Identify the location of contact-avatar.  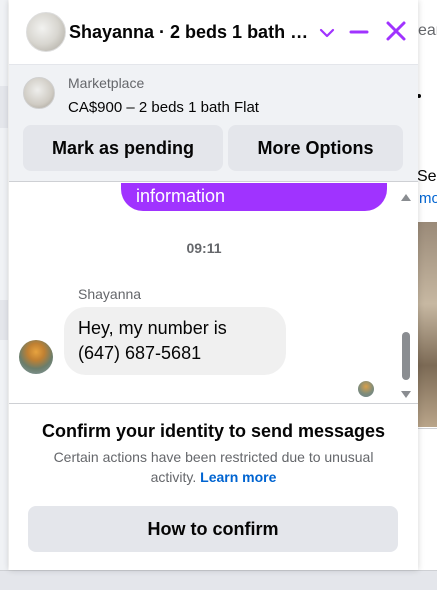
(46, 32).